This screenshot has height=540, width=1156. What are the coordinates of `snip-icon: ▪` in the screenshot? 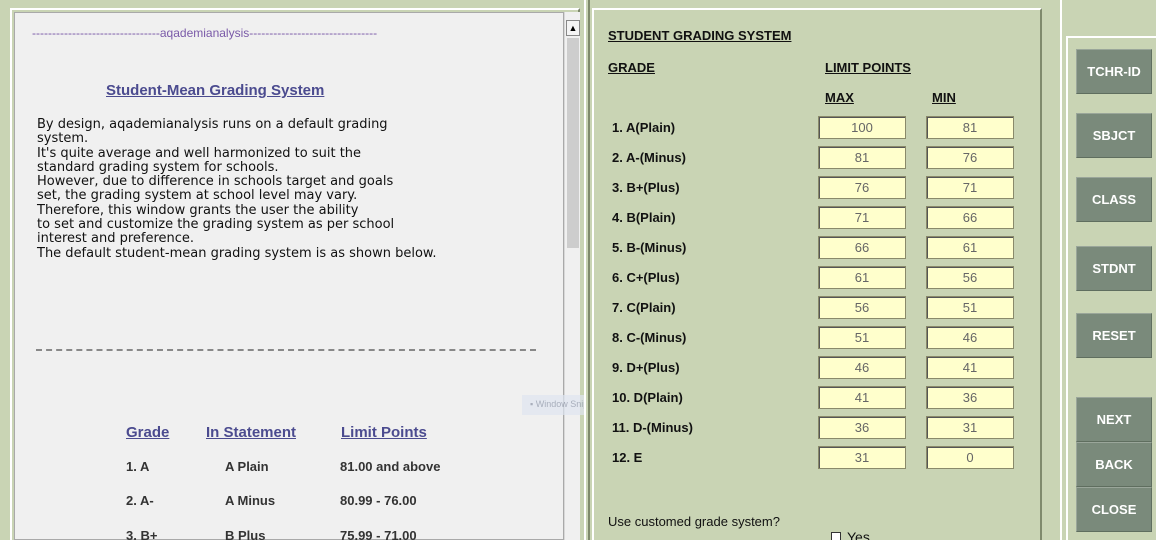 It's located at (532, 404).